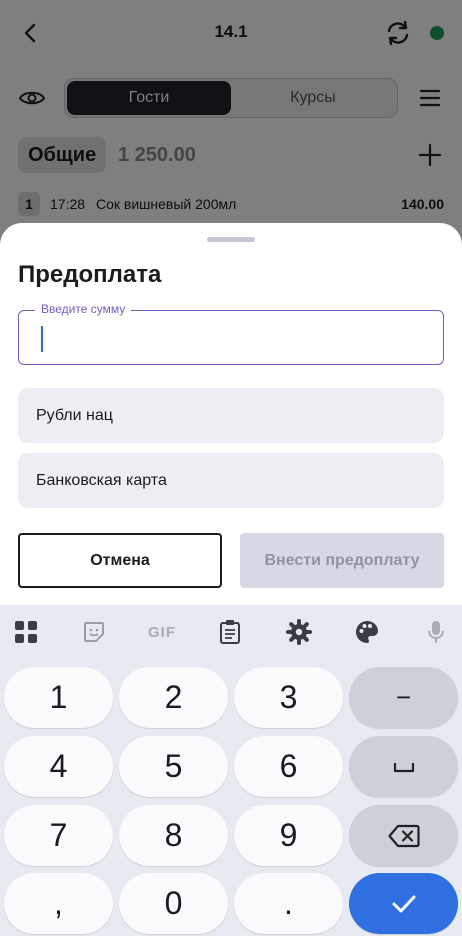 The image size is (462, 936). I want to click on settings-gear-icon, so click(299, 632).